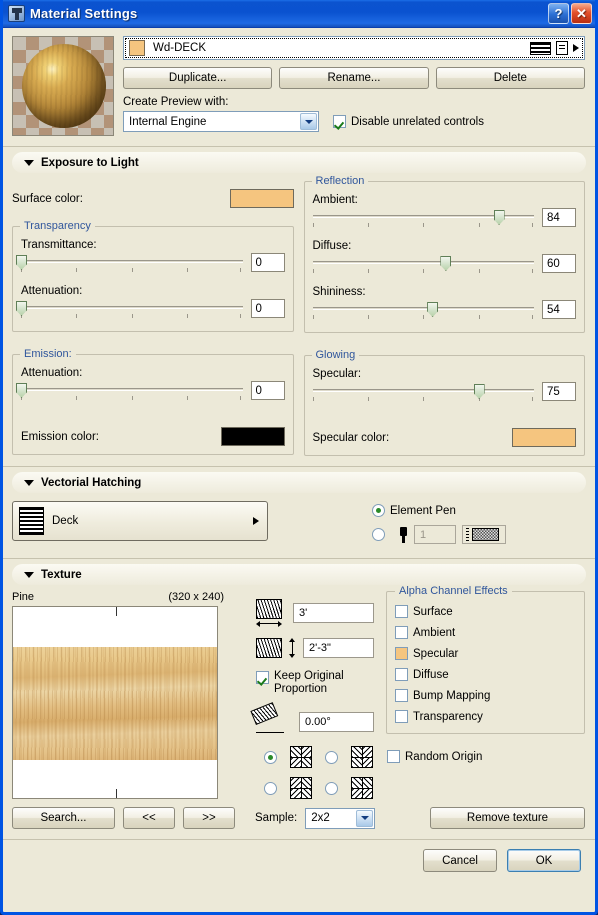 Image resolution: width=598 pixels, height=915 pixels. I want to click on keep-proportion-row: Keep Original Proportion, so click(315, 683).